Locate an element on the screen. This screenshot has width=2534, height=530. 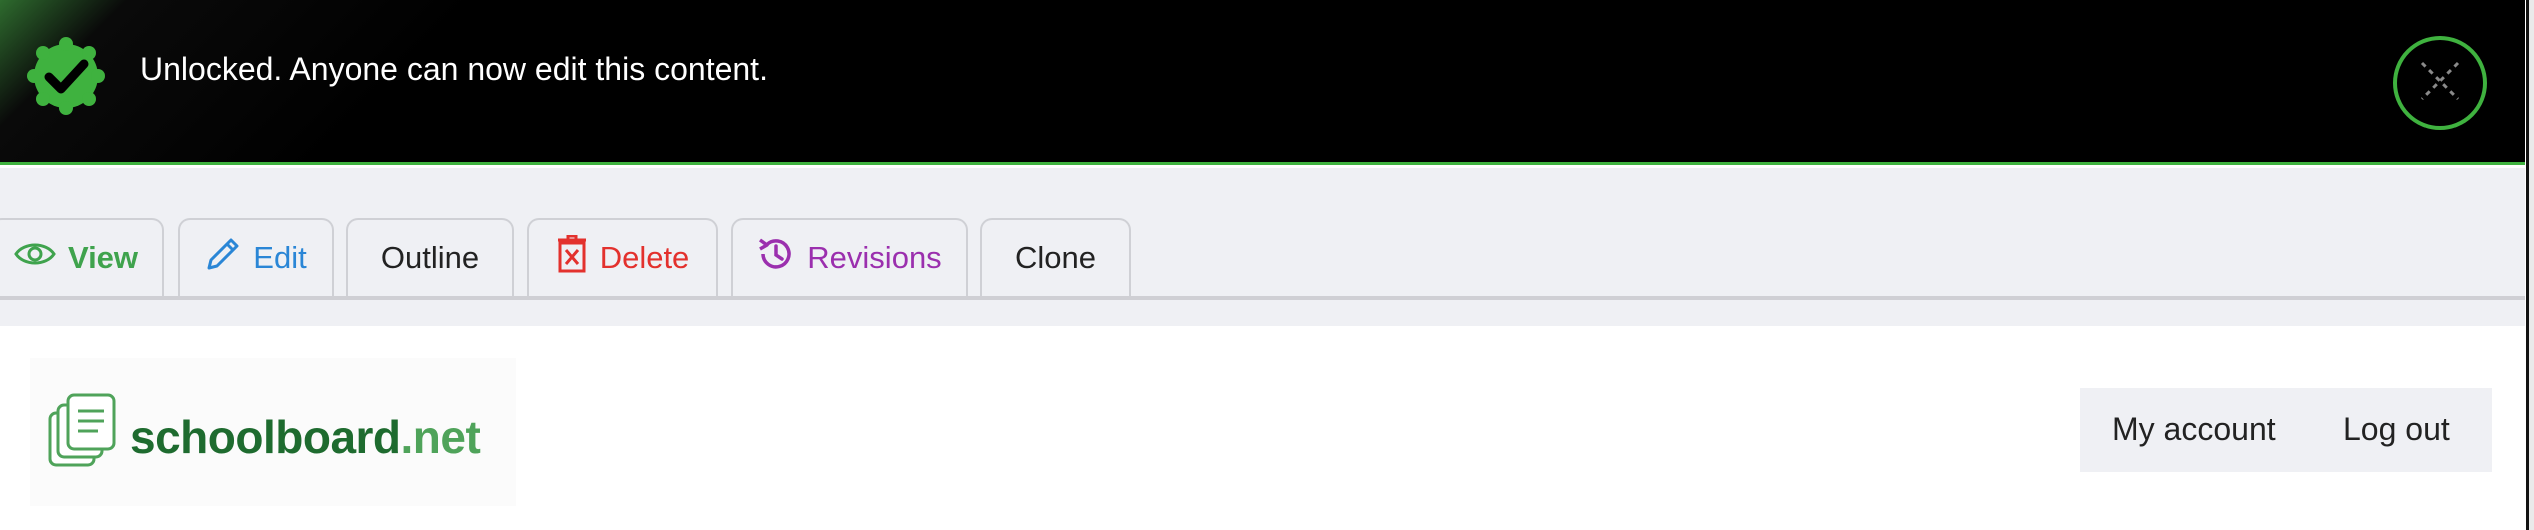
tab-label: Clone is located at coordinates (1055, 257).